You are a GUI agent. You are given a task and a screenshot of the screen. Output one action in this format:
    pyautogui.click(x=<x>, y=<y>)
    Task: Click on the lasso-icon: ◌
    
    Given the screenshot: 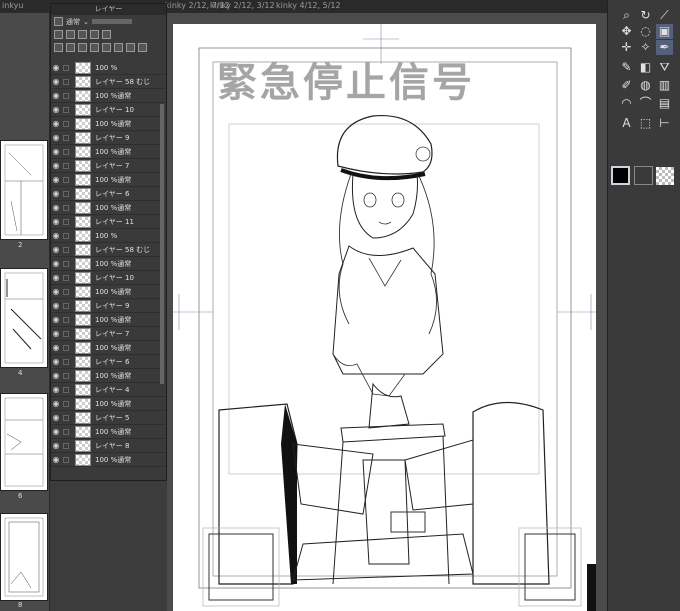 What is the action you would take?
    pyautogui.click(x=645, y=31)
    